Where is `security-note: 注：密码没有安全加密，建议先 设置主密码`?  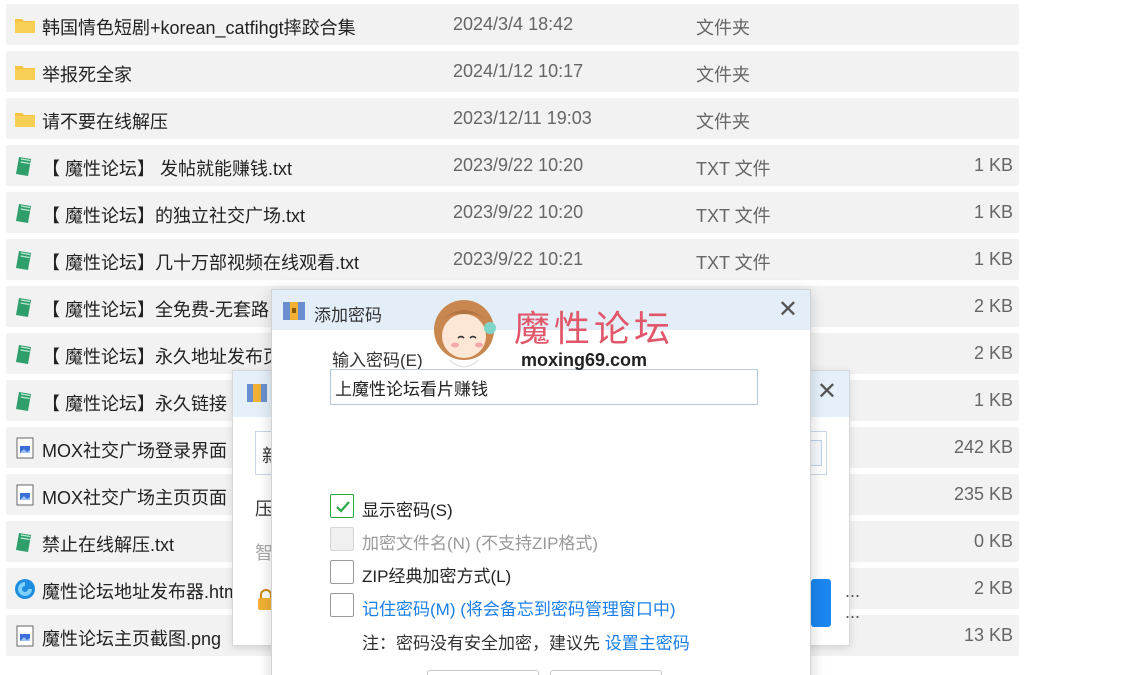
security-note: 注：密码没有安全加密，建议先 设置主密码 is located at coordinates (526, 641).